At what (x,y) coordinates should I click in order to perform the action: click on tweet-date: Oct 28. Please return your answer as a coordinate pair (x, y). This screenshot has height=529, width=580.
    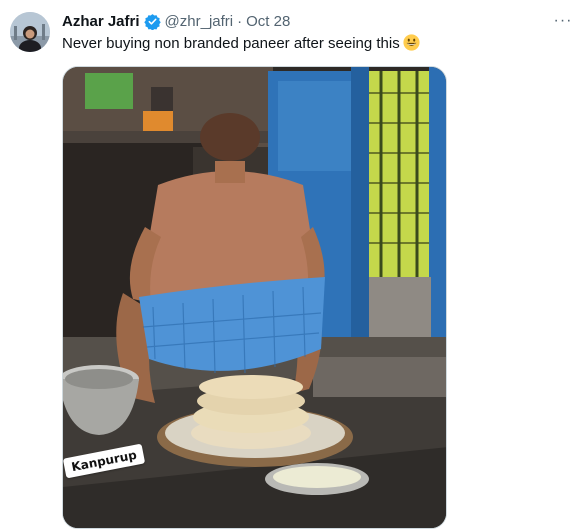
    Looking at the image, I should click on (268, 21).